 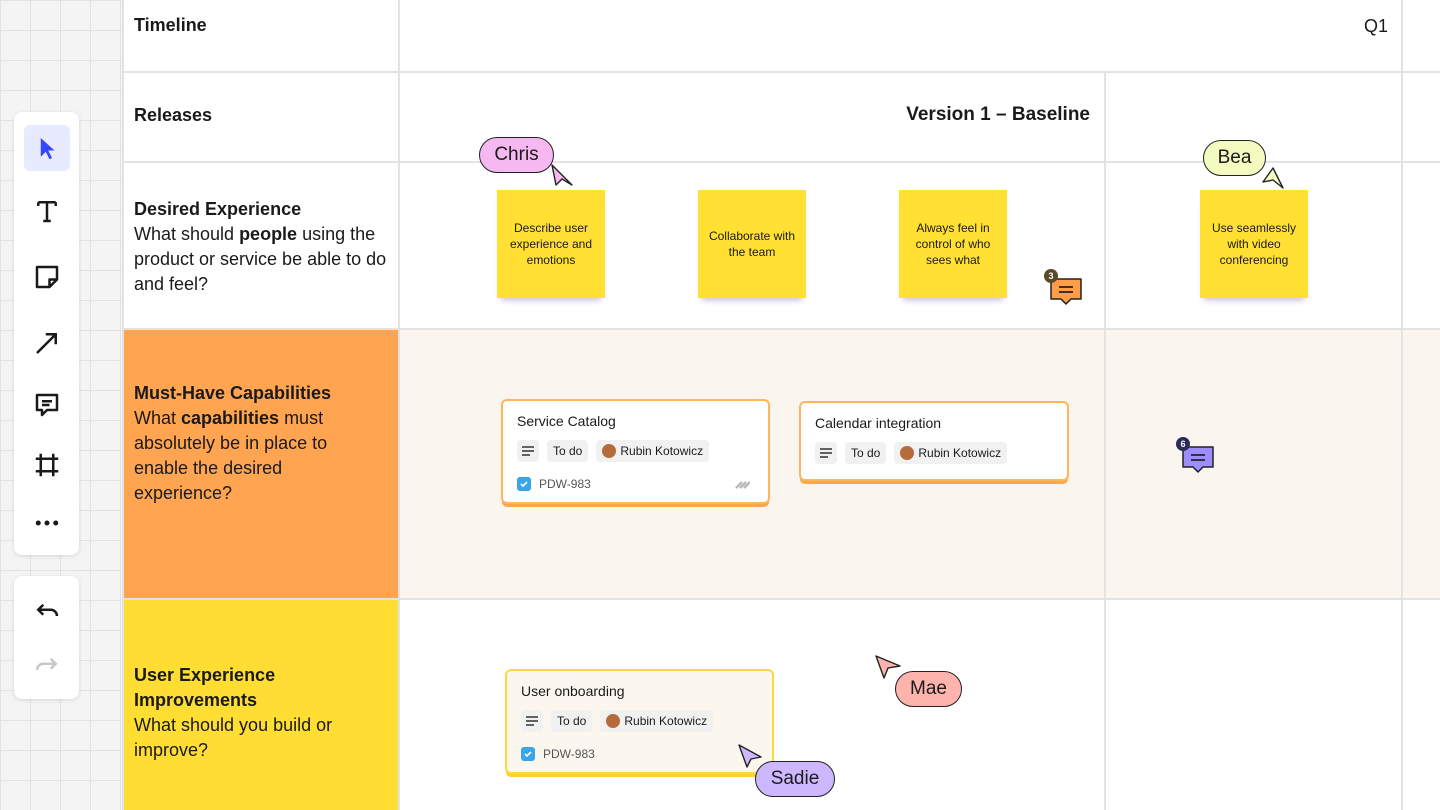 What do you see at coordinates (268, 234) in the screenshot?
I see `row-emphasis: people` at bounding box center [268, 234].